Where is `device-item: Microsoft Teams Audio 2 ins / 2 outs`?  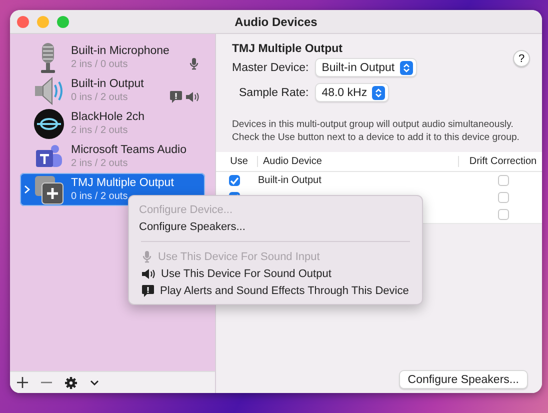
device-item: Microsoft Teams Audio 2 ins / 2 outs is located at coordinates (112, 156).